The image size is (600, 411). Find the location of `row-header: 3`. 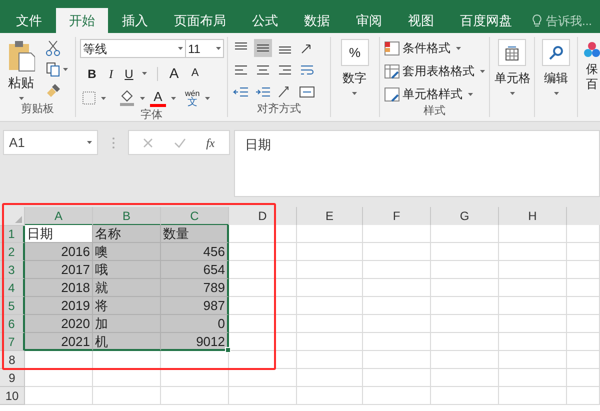

row-header: 3 is located at coordinates (12, 270).